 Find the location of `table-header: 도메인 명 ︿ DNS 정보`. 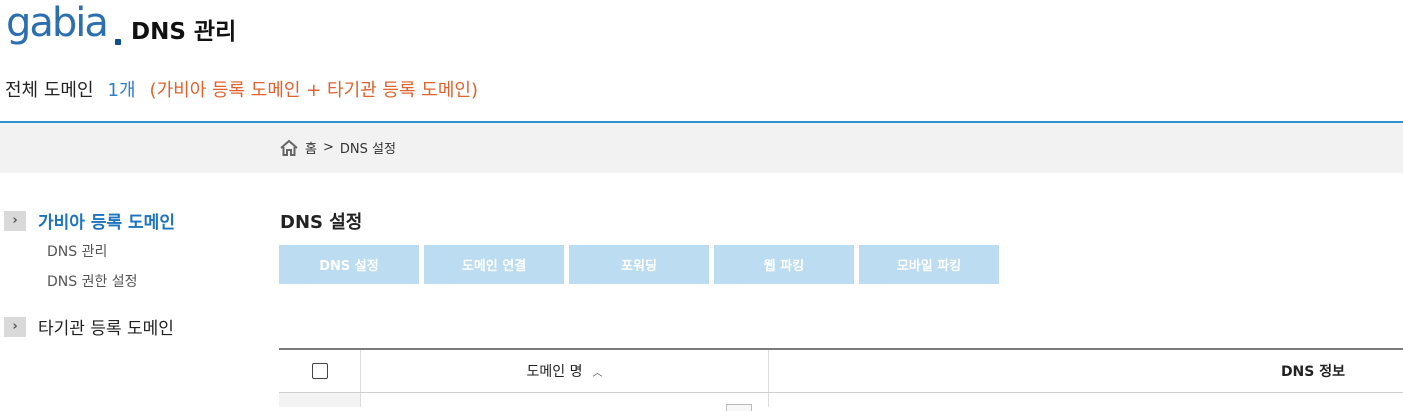

table-header: 도메인 명 ︿ DNS 정보 is located at coordinates (841, 370).